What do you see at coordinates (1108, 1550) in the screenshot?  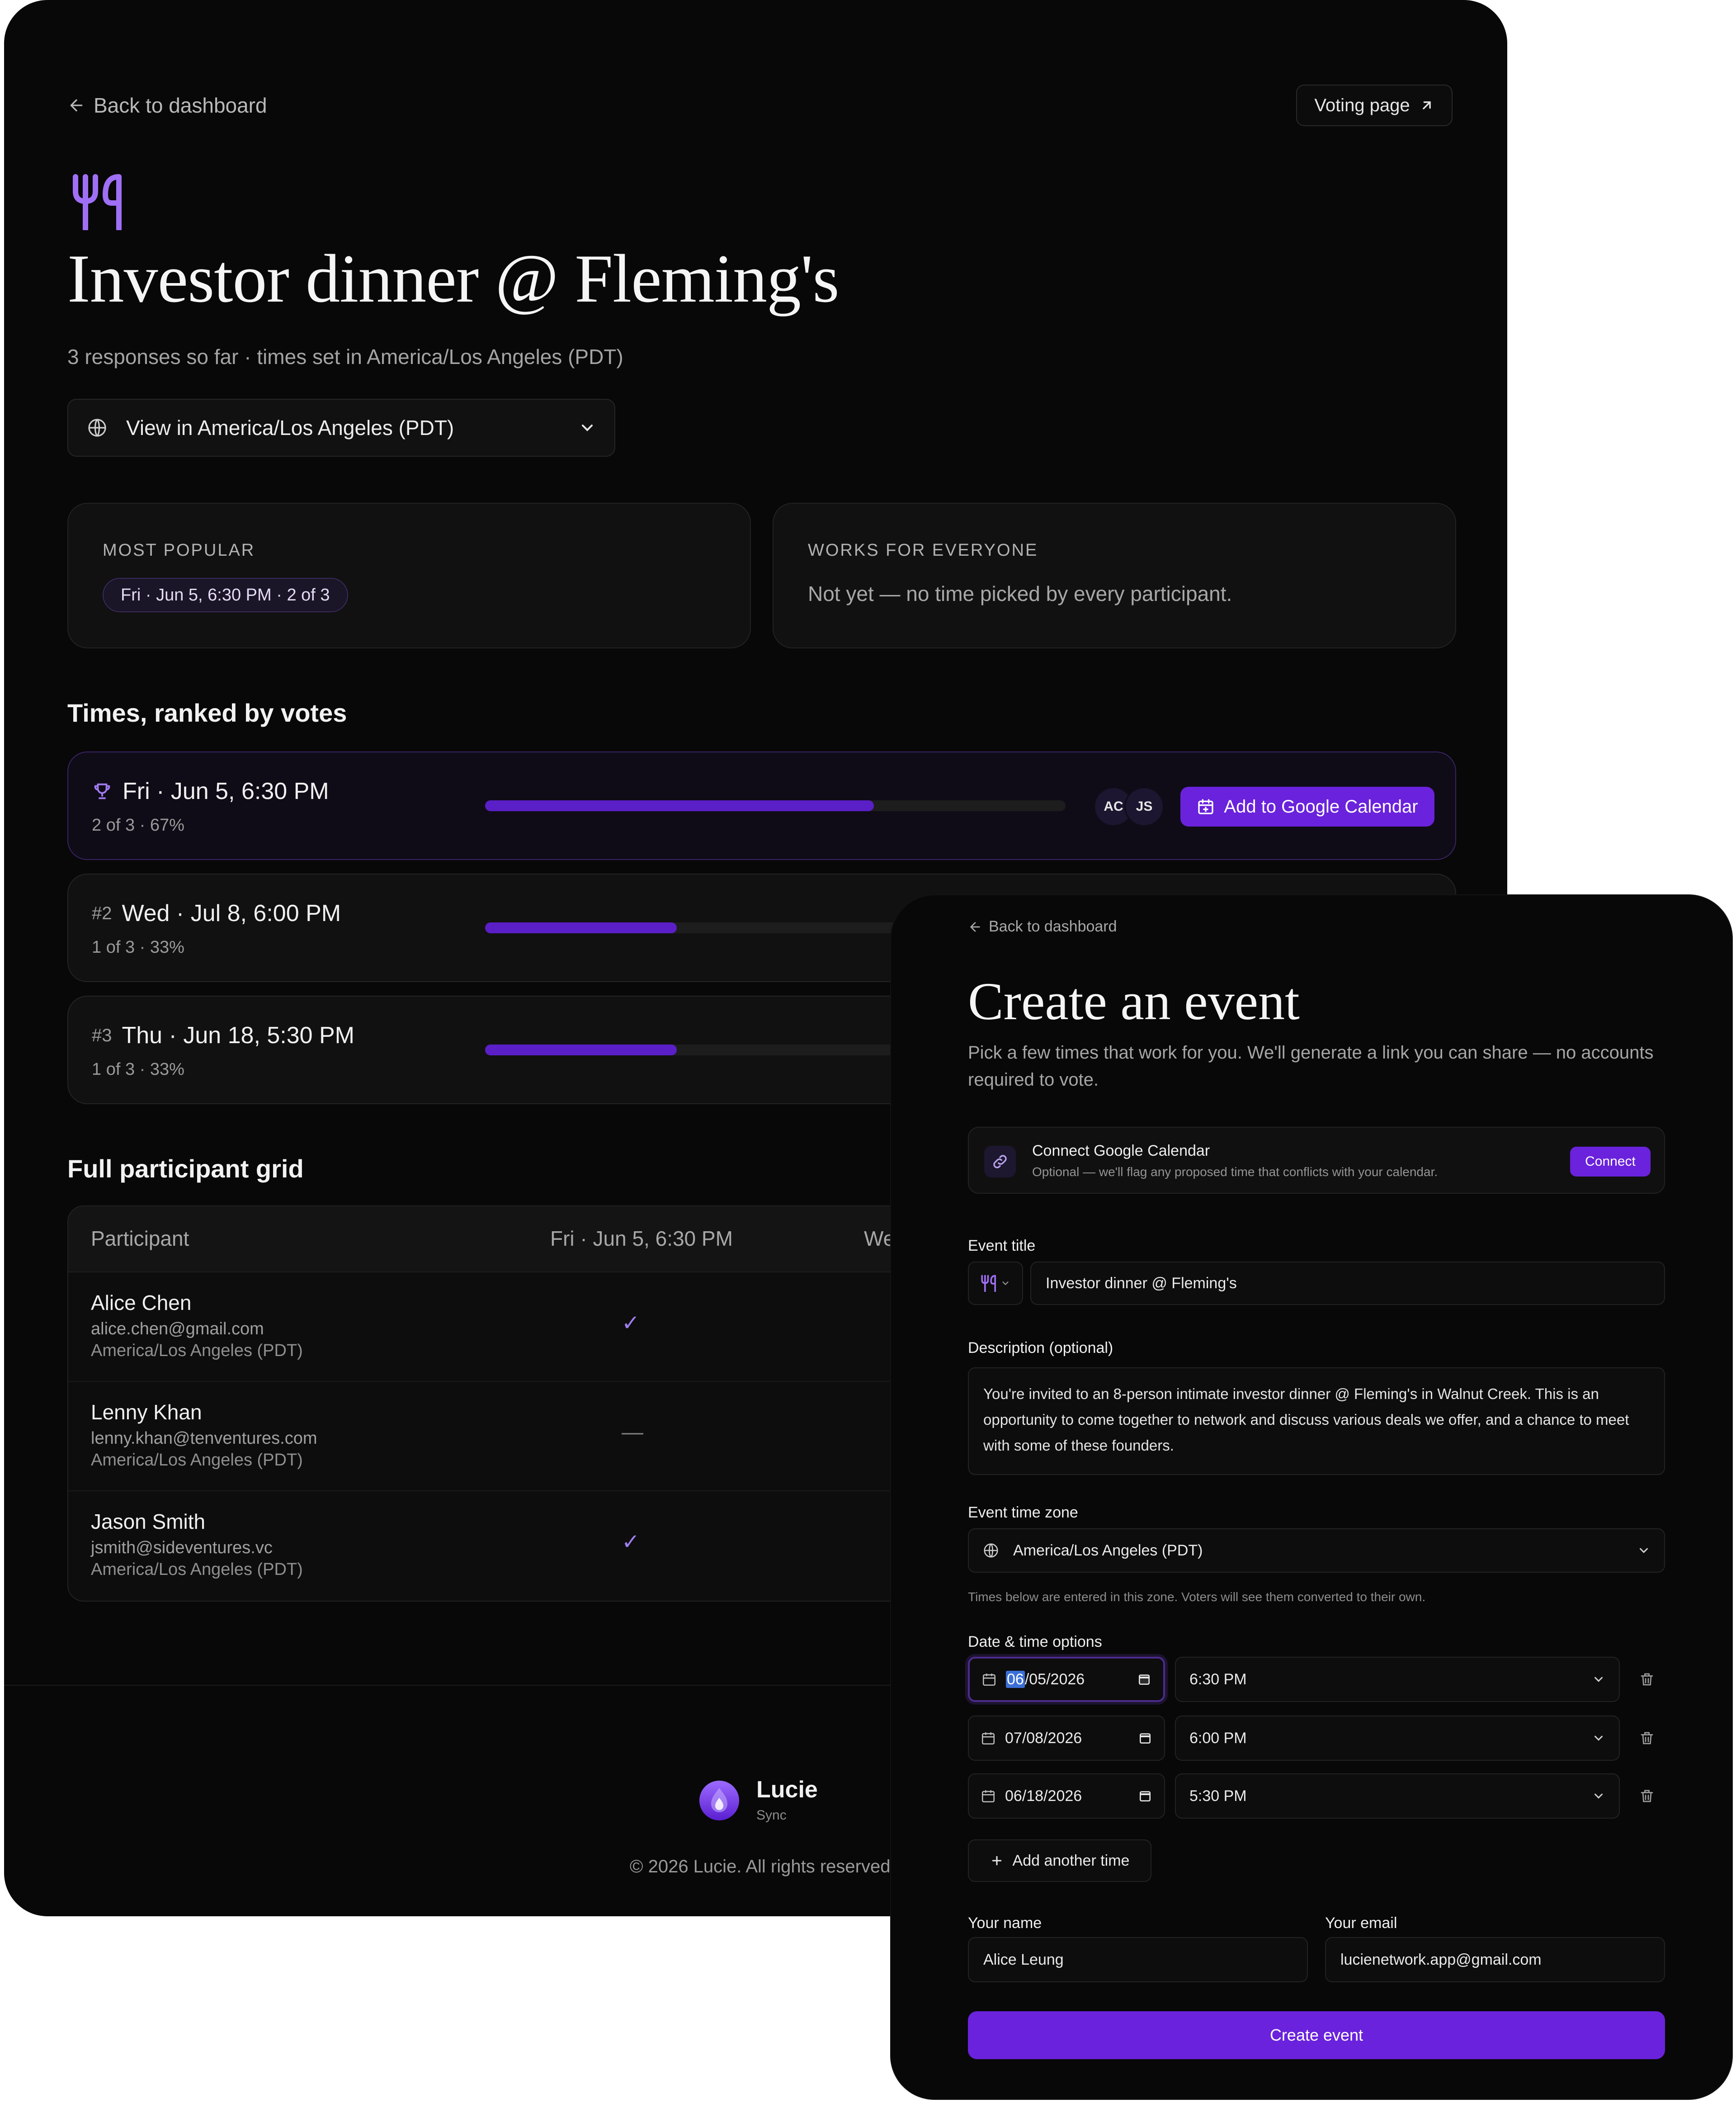 I see `timezone-value: America/Los Angeles (PDT)` at bounding box center [1108, 1550].